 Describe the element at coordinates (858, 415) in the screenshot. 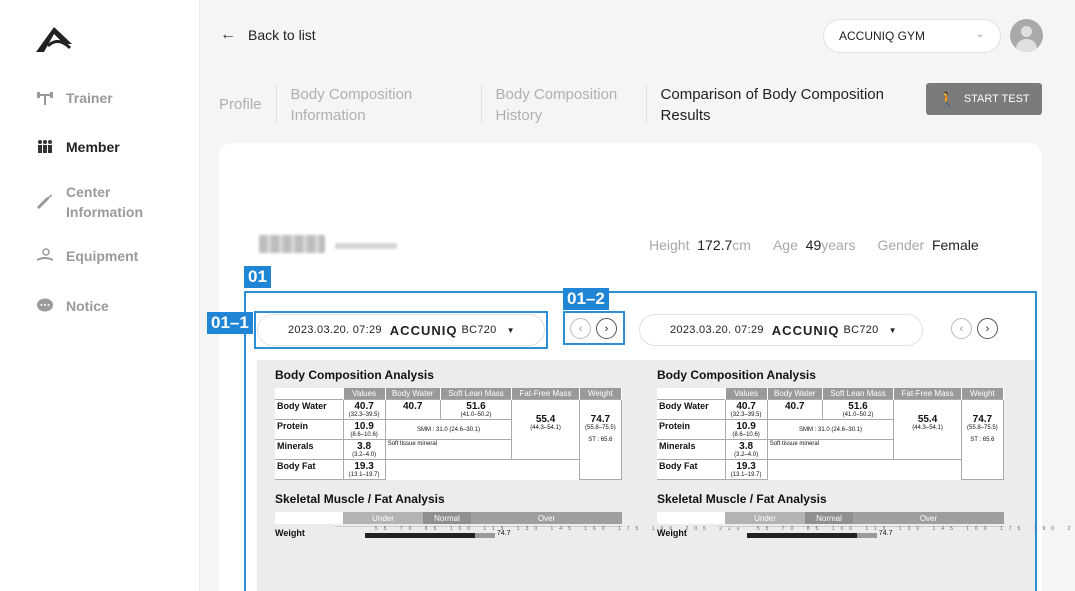

I see `slm-range: (41.0–50.2)` at that location.